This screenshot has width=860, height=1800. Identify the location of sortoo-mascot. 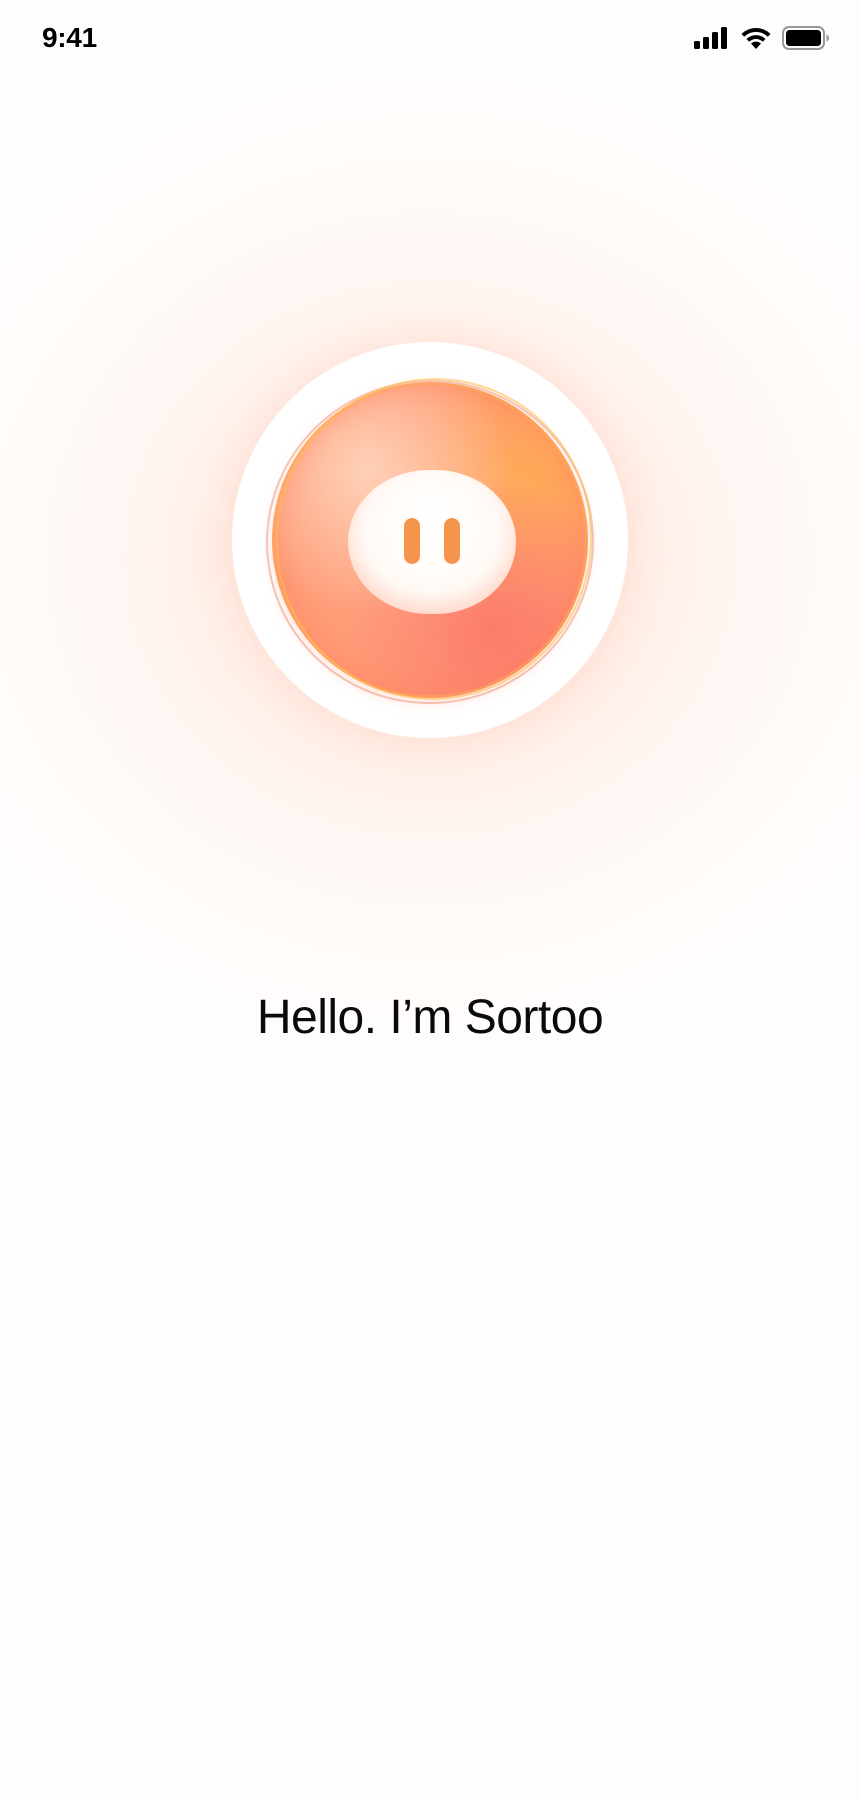
(430, 540).